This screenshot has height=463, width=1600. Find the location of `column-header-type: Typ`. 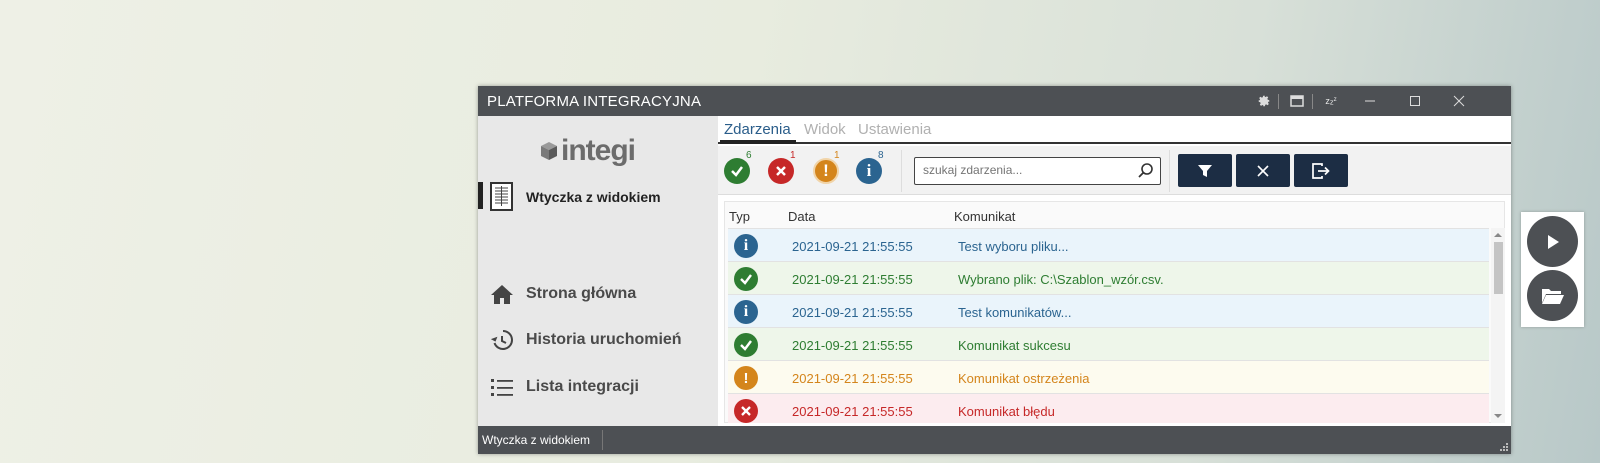

column-header-type: Typ is located at coordinates (739, 216).